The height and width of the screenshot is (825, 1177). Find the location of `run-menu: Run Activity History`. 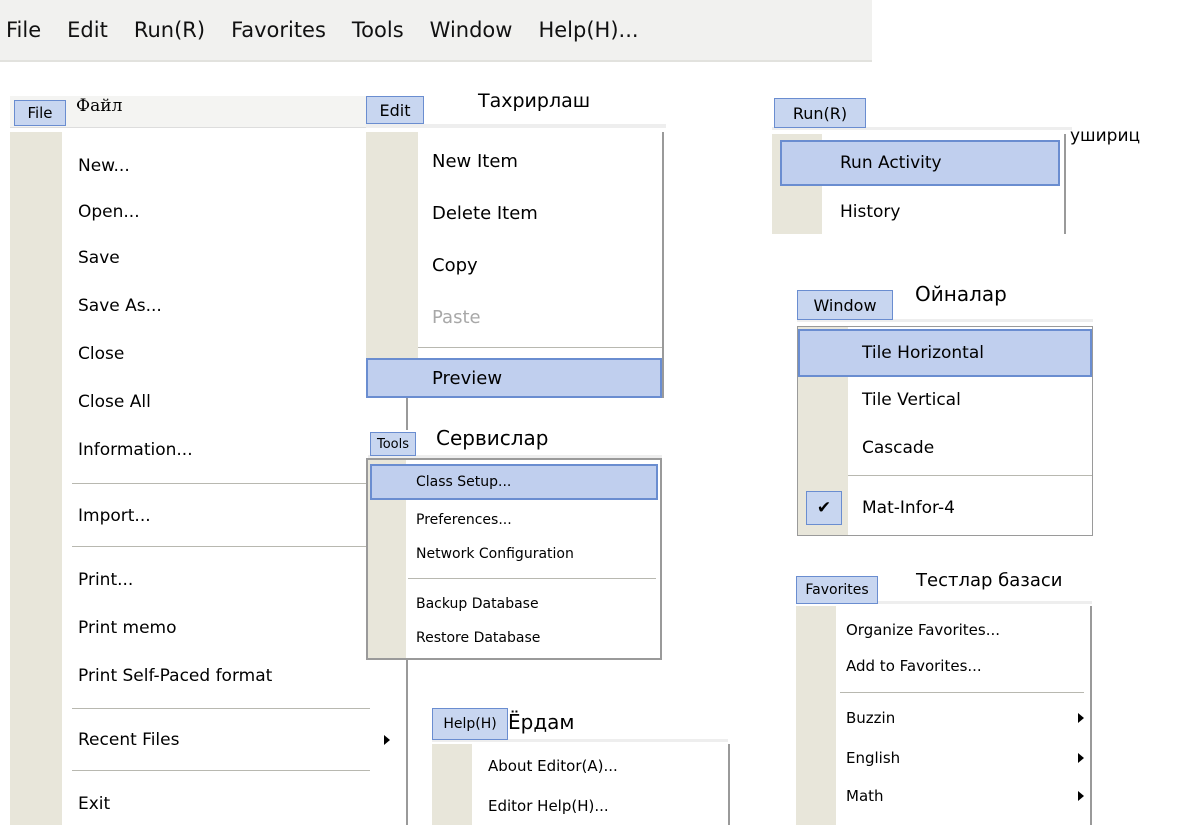

run-menu: Run Activity History is located at coordinates (919, 184).